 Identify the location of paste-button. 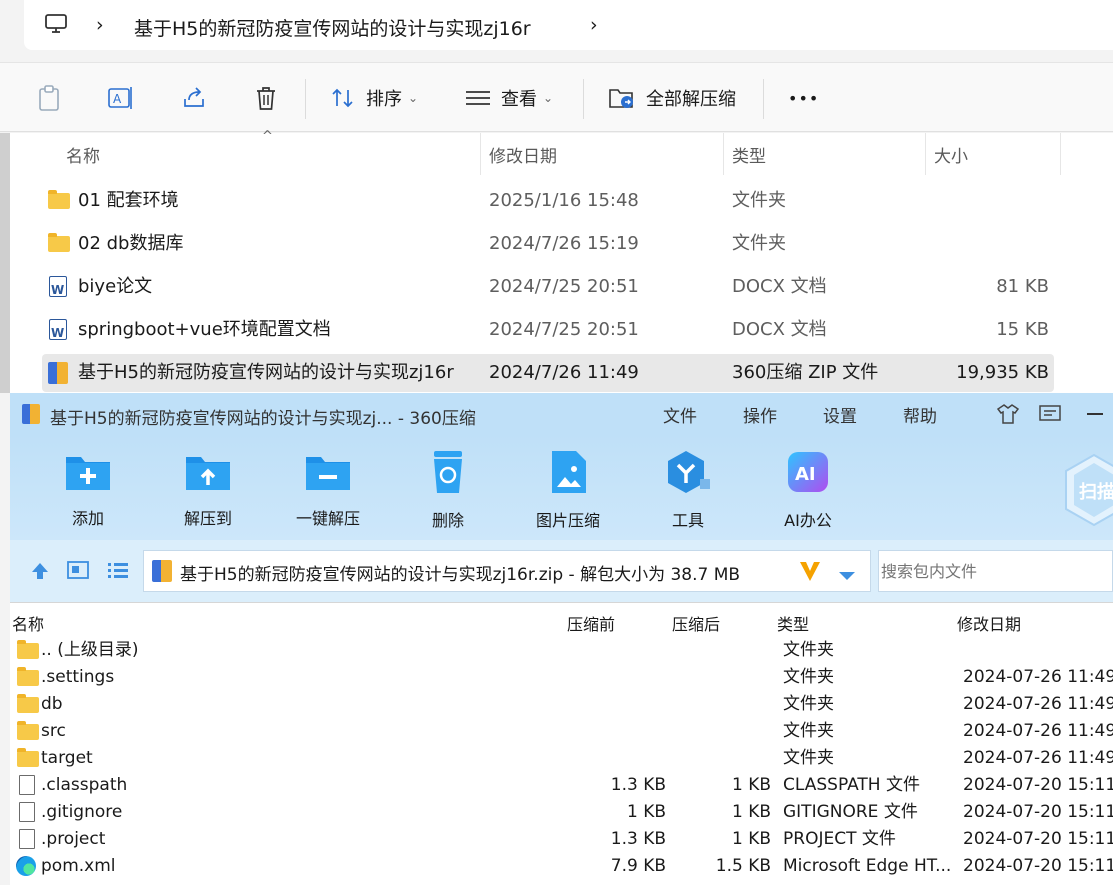
(49, 98).